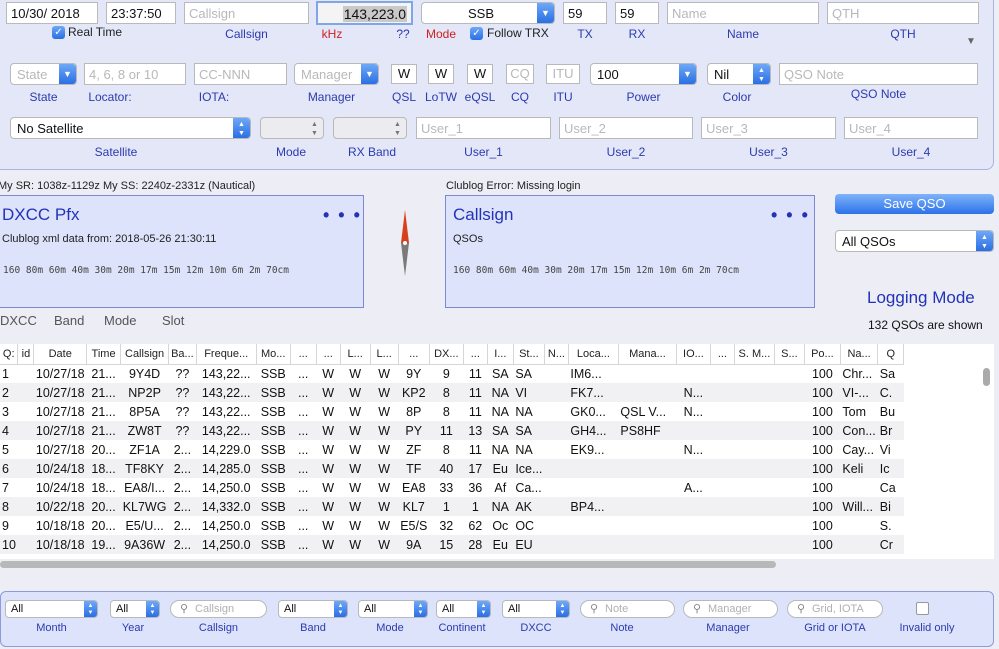 The width and height of the screenshot is (999, 649). Describe the element at coordinates (971, 41) in the screenshot. I see `expand-triangle-icon: ▼` at that location.